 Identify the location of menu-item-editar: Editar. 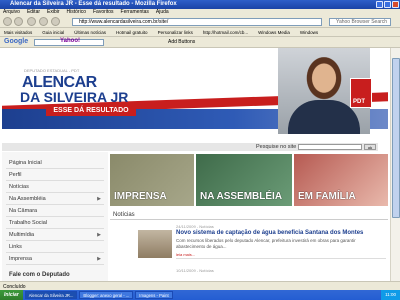
(33, 12).